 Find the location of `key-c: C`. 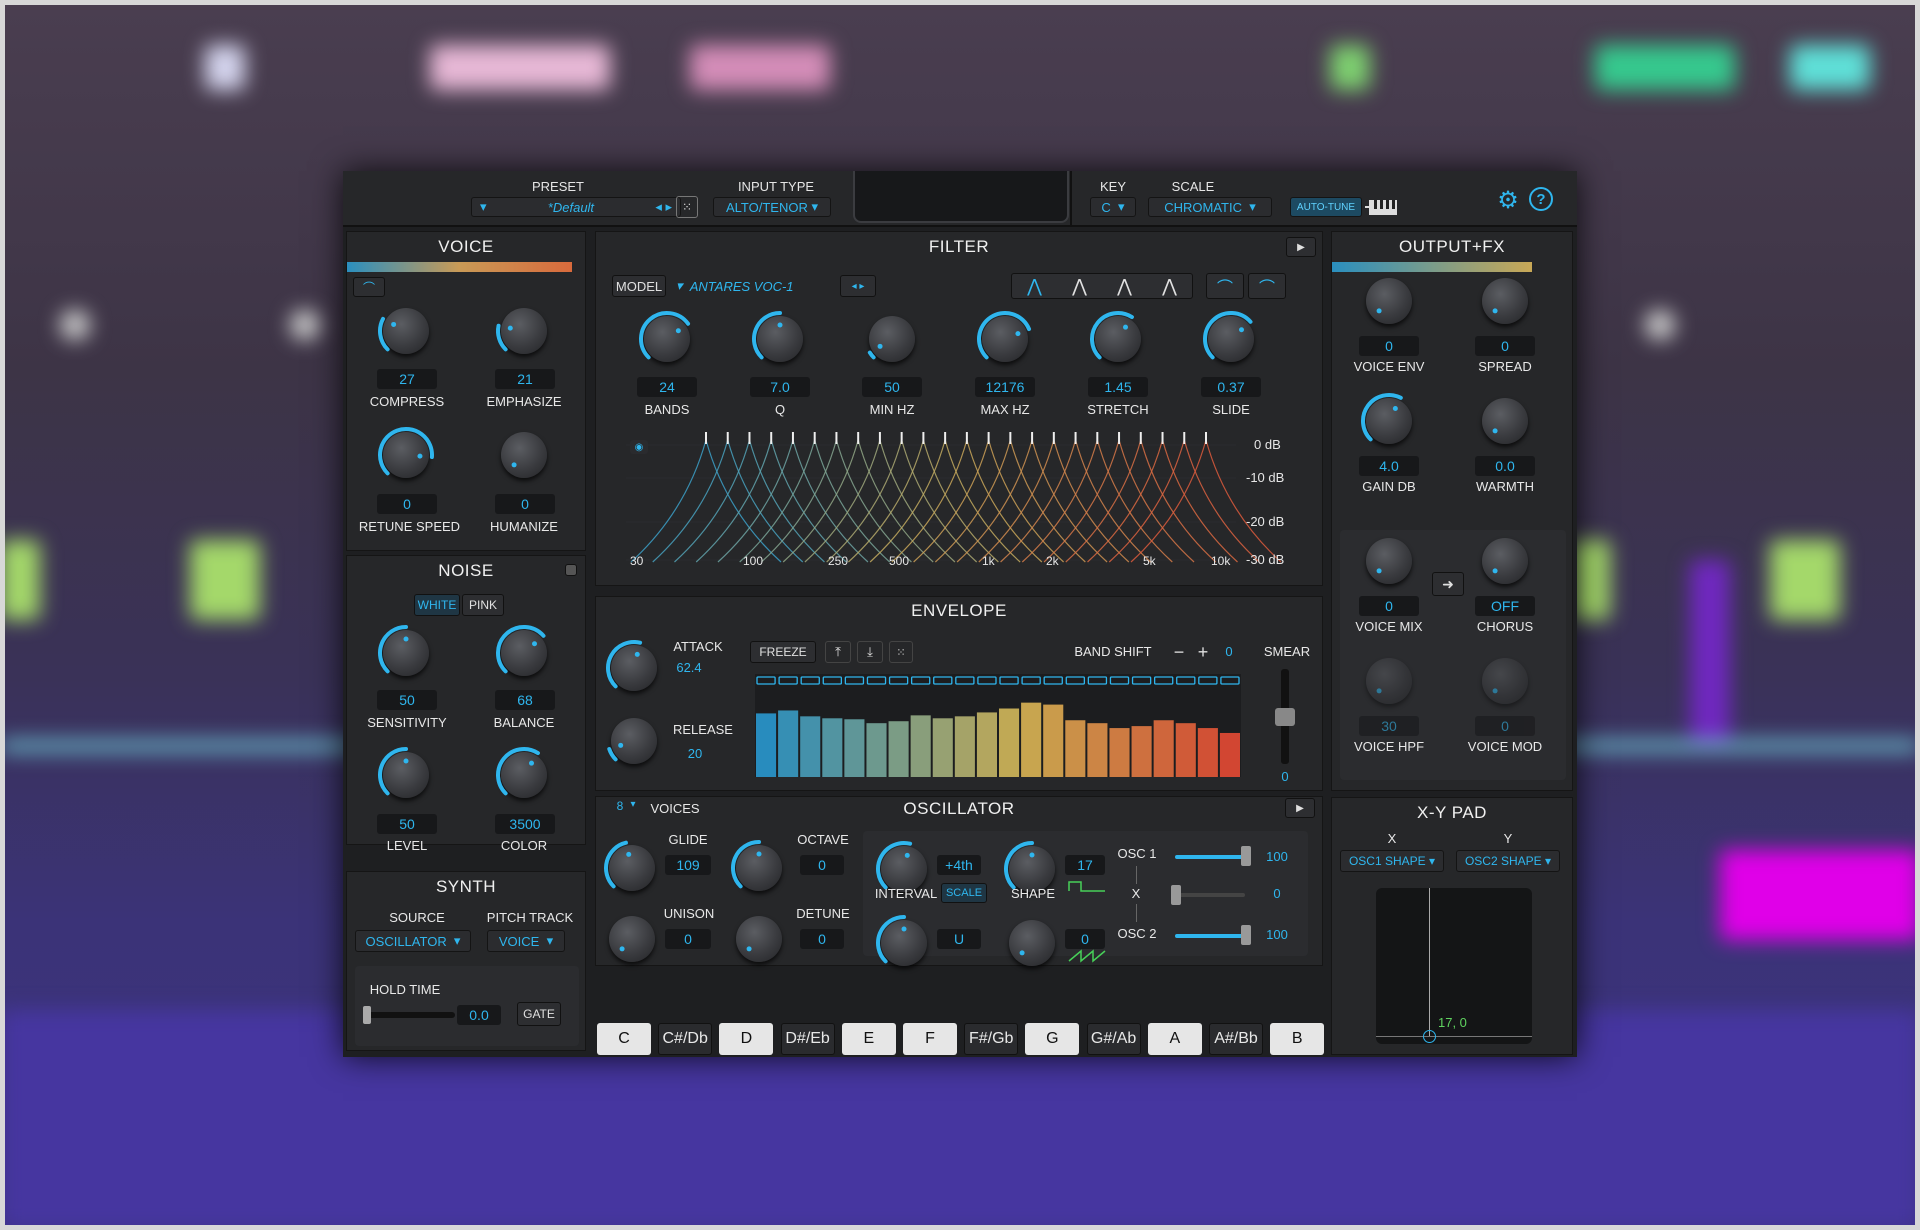

key-c: C is located at coordinates (624, 1039).